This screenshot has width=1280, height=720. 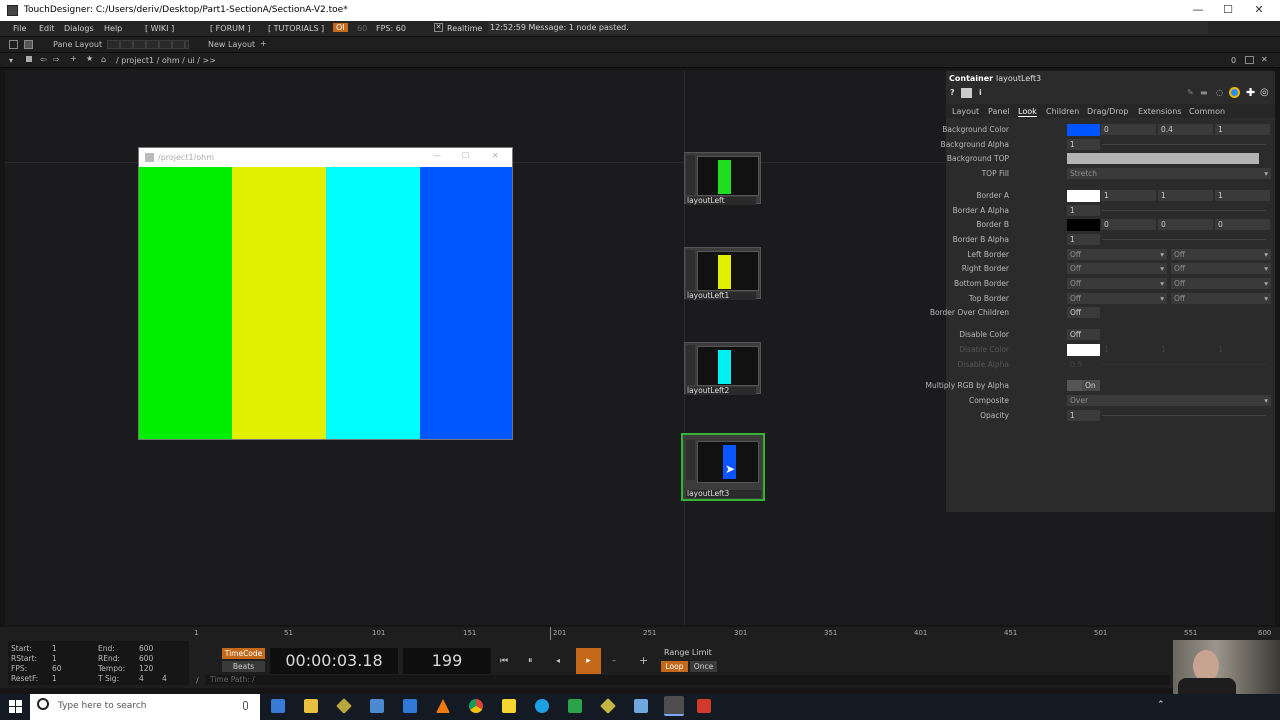 I want to click on sticky-notes-icon, so click(x=509, y=706).